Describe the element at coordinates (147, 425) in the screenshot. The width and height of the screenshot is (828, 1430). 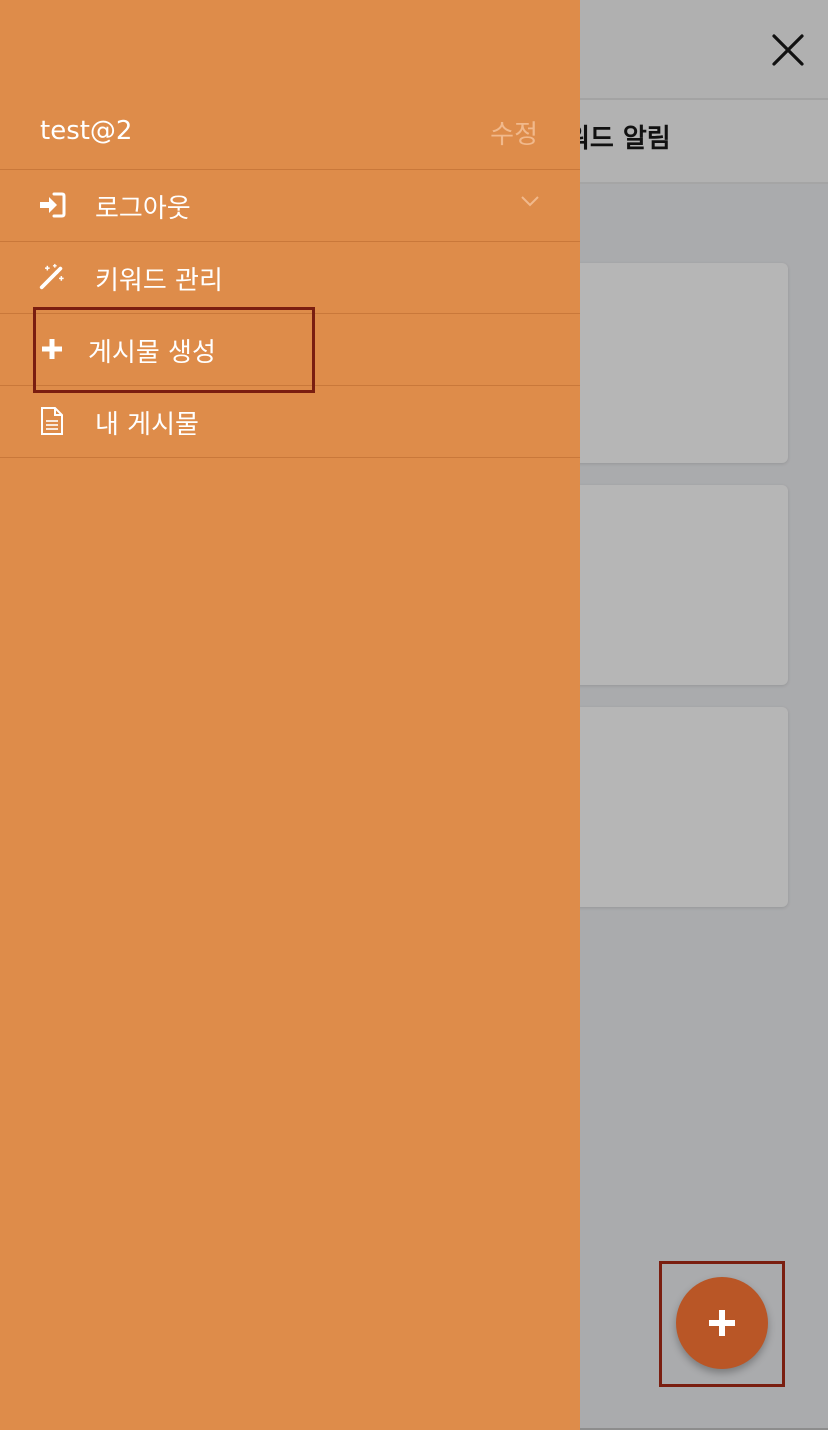
I see `menu-item-label: 내 게시물` at that location.